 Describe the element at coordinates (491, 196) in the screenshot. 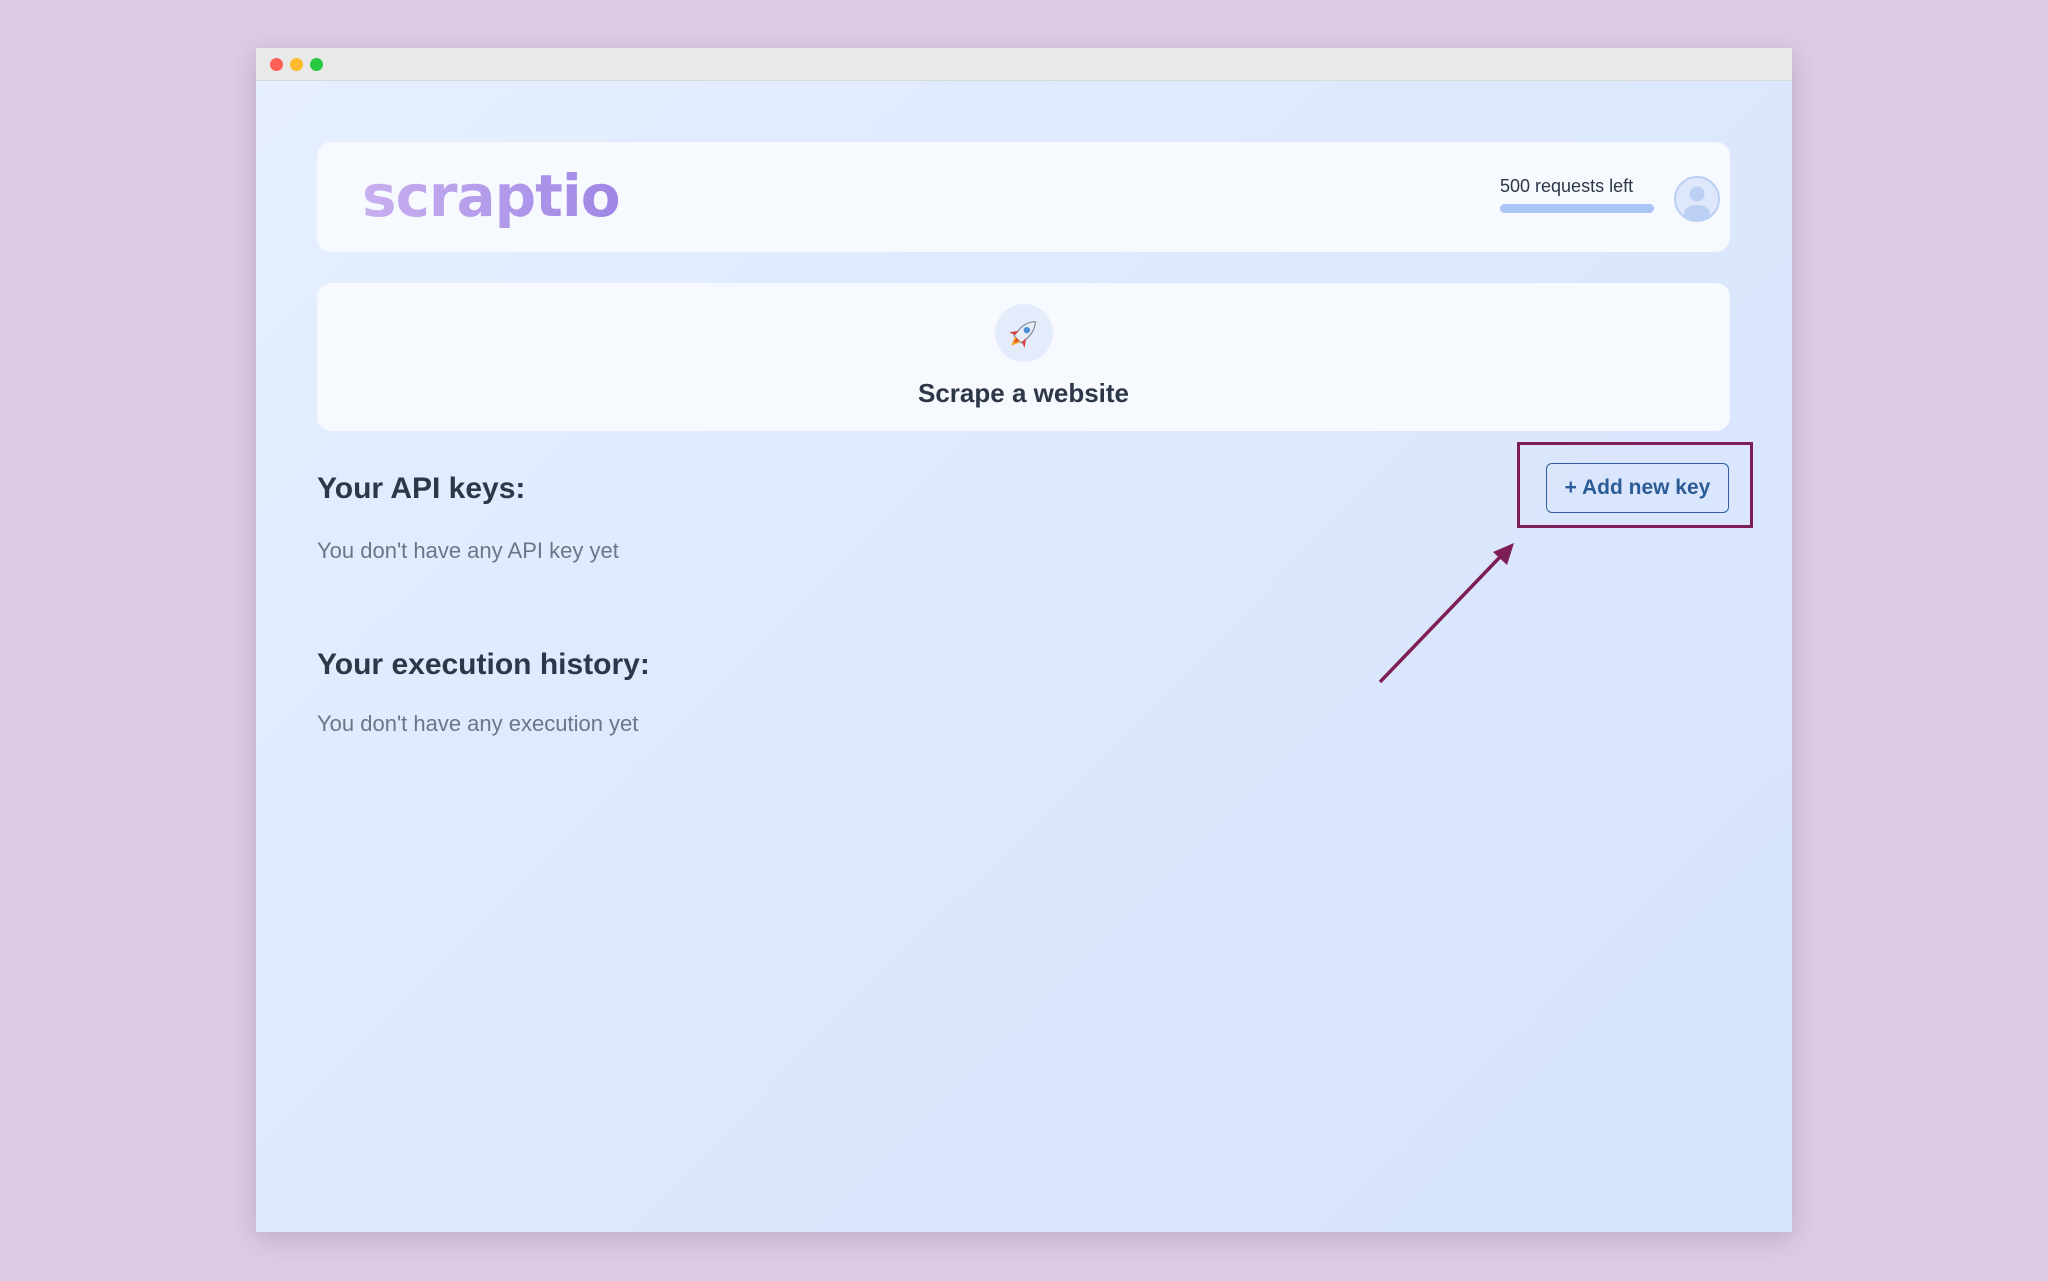

I see `app-logo: scraptio` at that location.